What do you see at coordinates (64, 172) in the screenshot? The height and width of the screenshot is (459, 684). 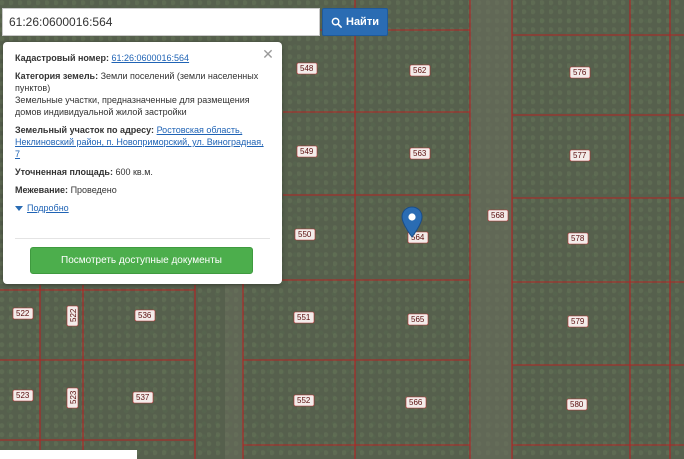 I see `area-label: Уточненная площадь:` at bounding box center [64, 172].